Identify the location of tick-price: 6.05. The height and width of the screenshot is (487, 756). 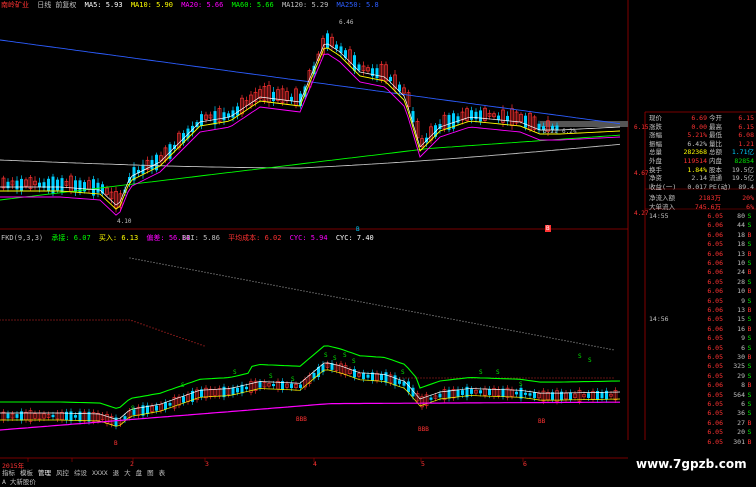
(715, 216).